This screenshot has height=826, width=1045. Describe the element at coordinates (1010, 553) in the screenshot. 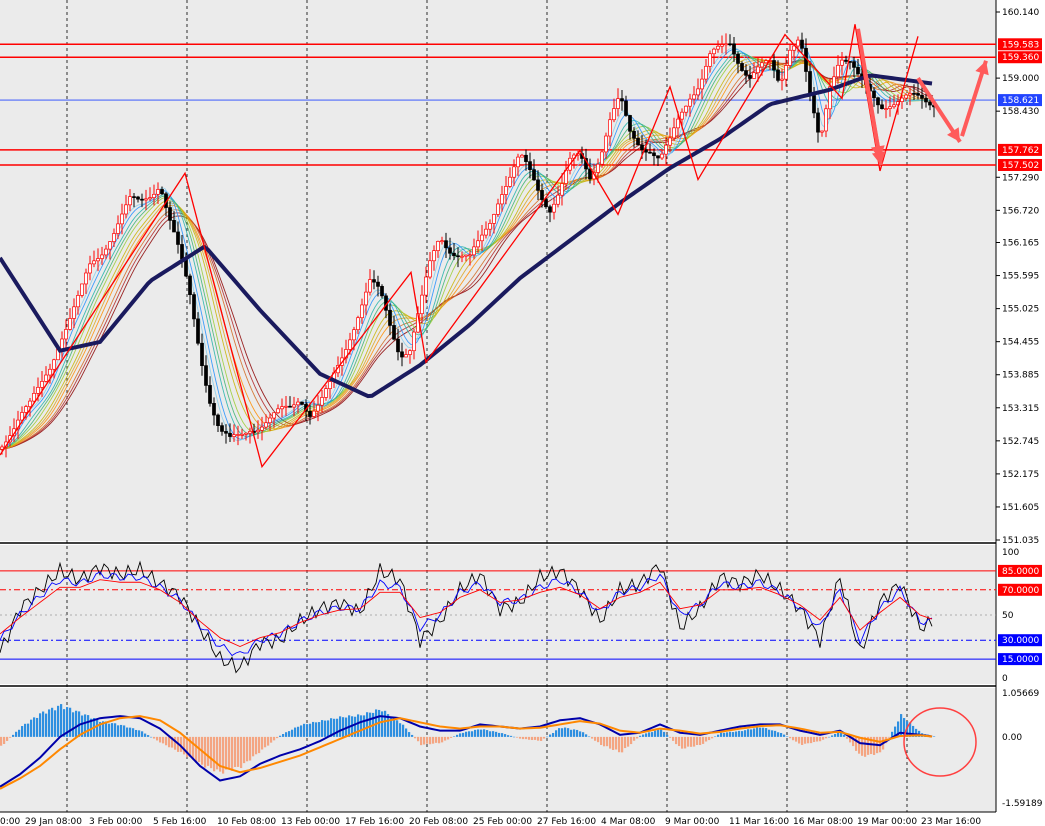

I see `y-tick-label: 100` at that location.